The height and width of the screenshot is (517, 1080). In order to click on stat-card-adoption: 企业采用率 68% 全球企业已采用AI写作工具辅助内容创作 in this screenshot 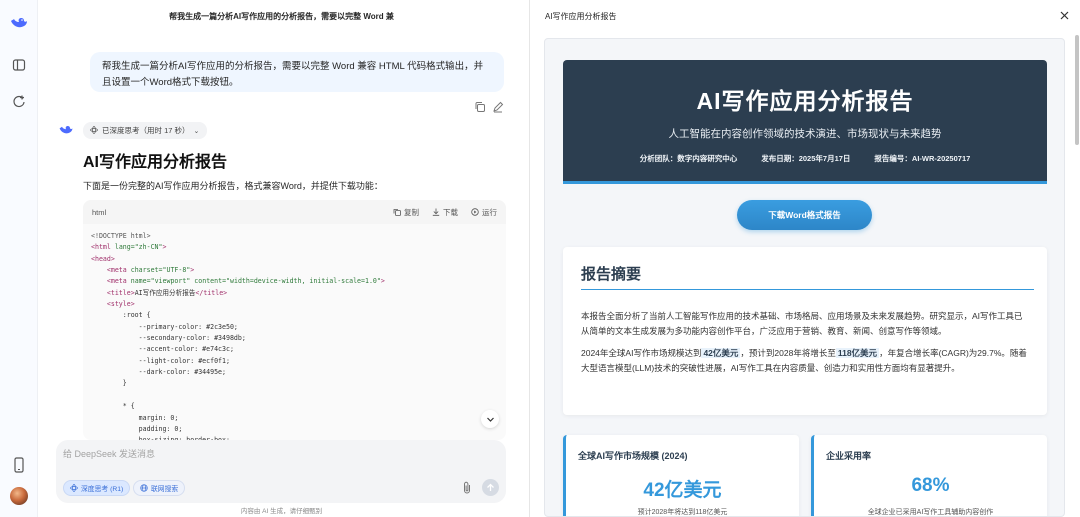, I will do `click(929, 475)`.